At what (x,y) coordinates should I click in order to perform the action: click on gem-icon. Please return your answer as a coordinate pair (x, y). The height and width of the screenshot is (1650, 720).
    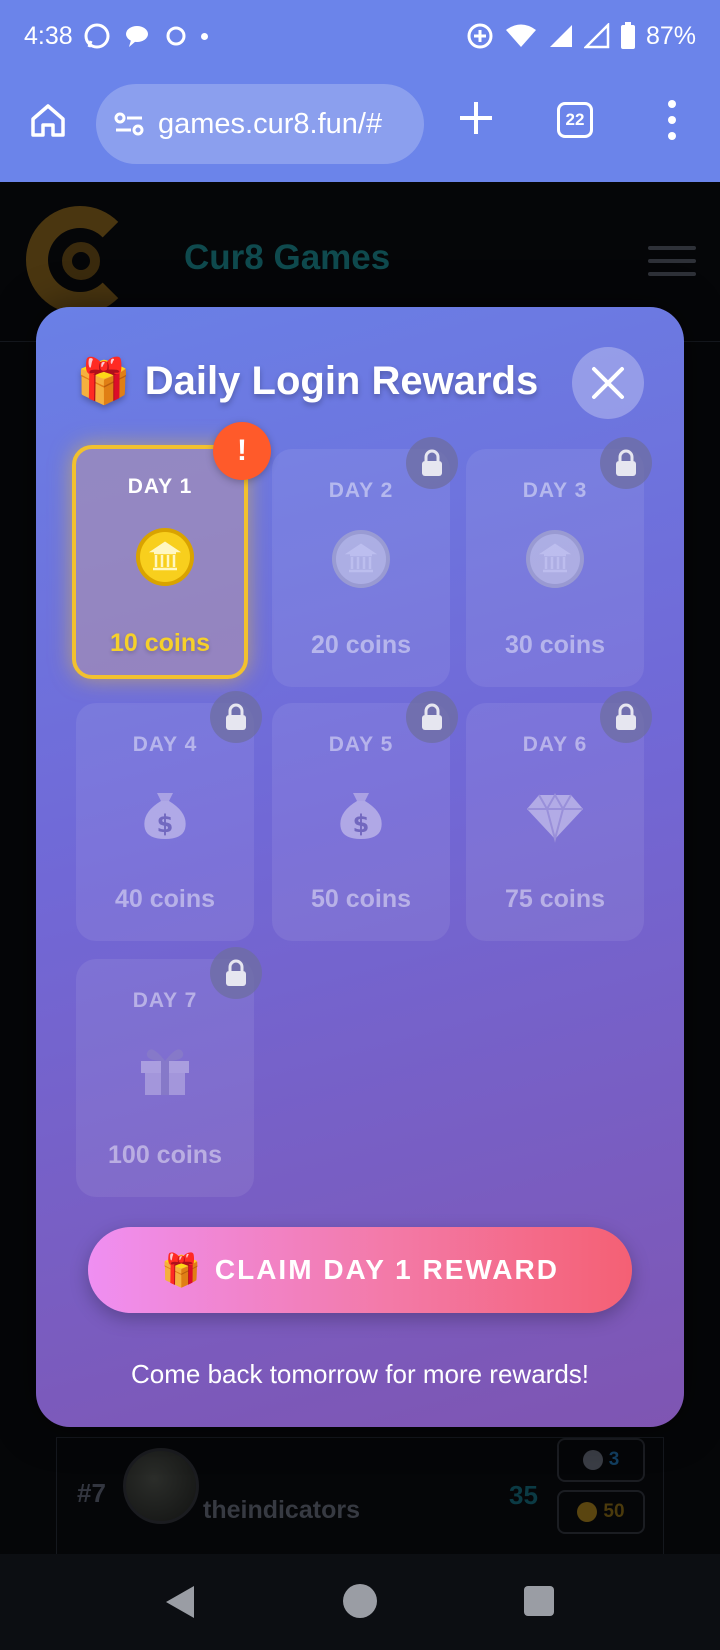
    Looking at the image, I should click on (555, 817).